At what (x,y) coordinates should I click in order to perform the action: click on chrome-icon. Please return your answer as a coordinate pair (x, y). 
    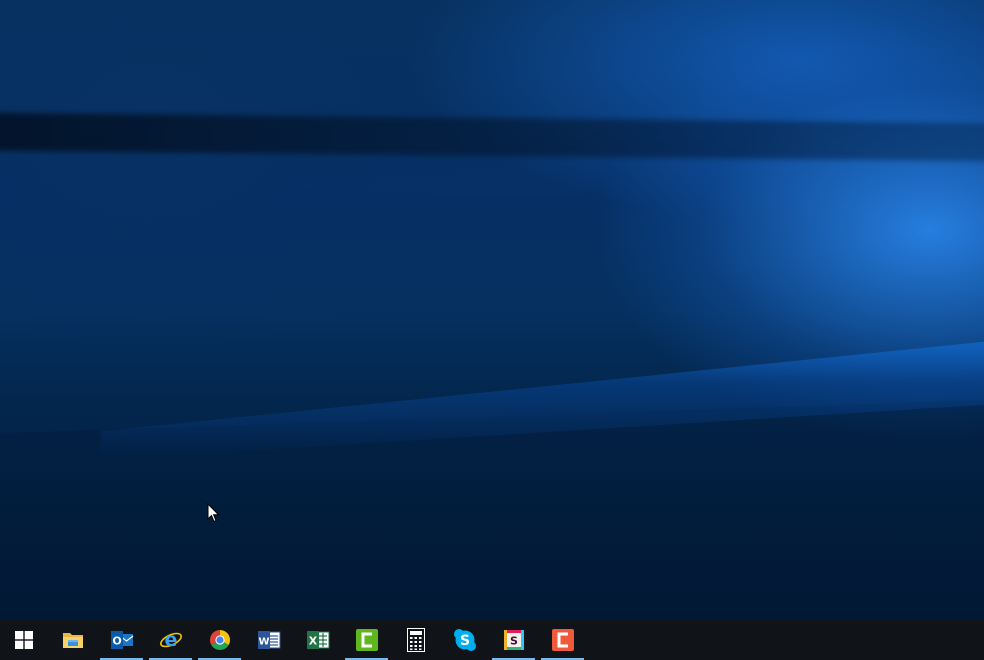
    Looking at the image, I should click on (219, 640).